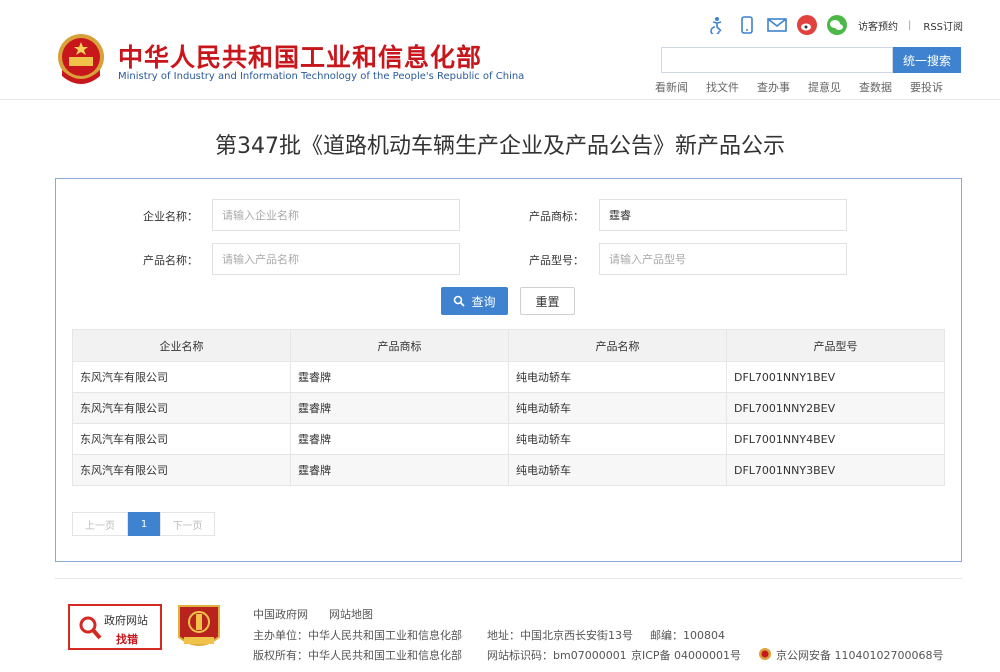 The image size is (1000, 672). What do you see at coordinates (357, 635) in the screenshot?
I see `footer-sponsor: 主办单位：中华人民共和国工业和信息化部` at bounding box center [357, 635].